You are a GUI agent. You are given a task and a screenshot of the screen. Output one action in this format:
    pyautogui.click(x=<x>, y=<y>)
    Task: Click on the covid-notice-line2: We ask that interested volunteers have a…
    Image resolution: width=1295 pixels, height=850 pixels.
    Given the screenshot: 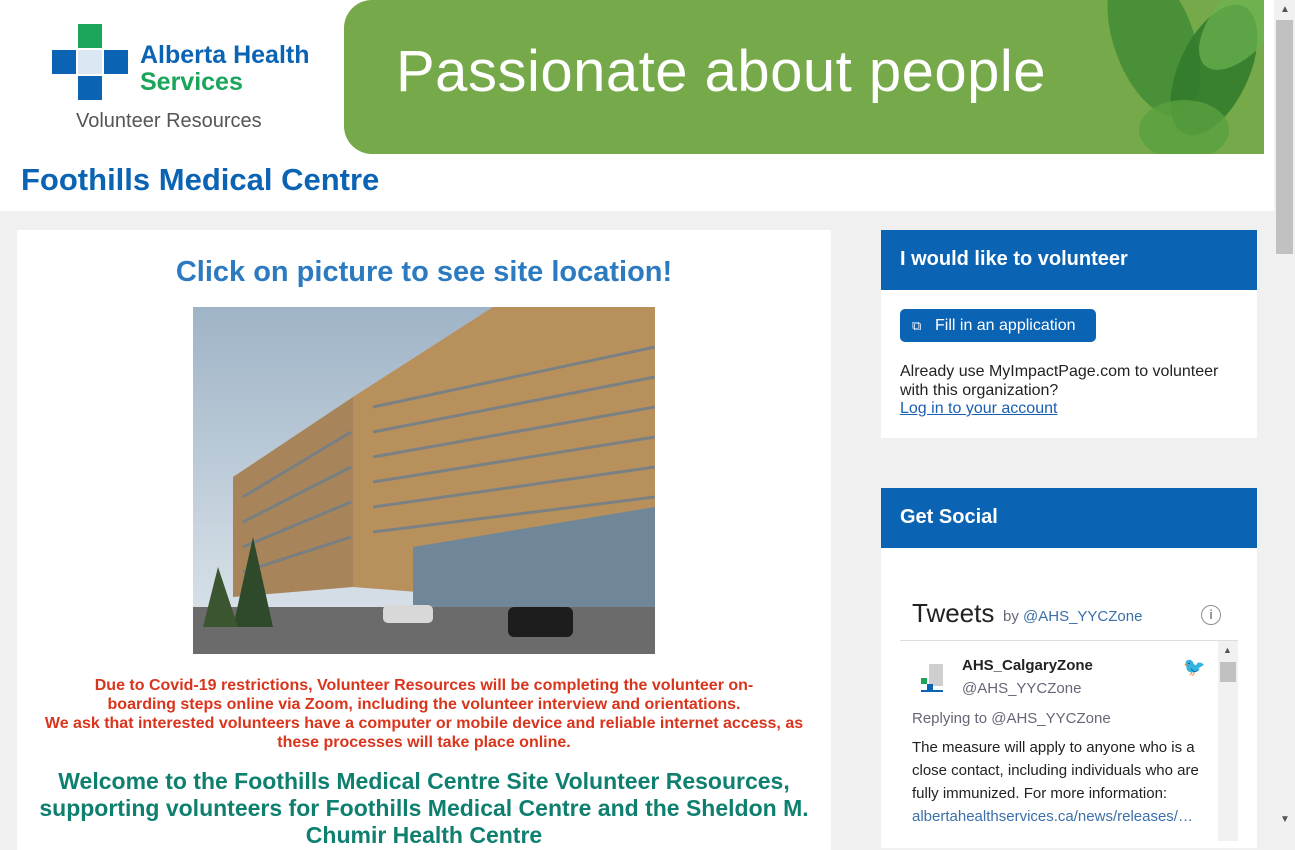 What is the action you would take?
    pyautogui.click(x=424, y=733)
    